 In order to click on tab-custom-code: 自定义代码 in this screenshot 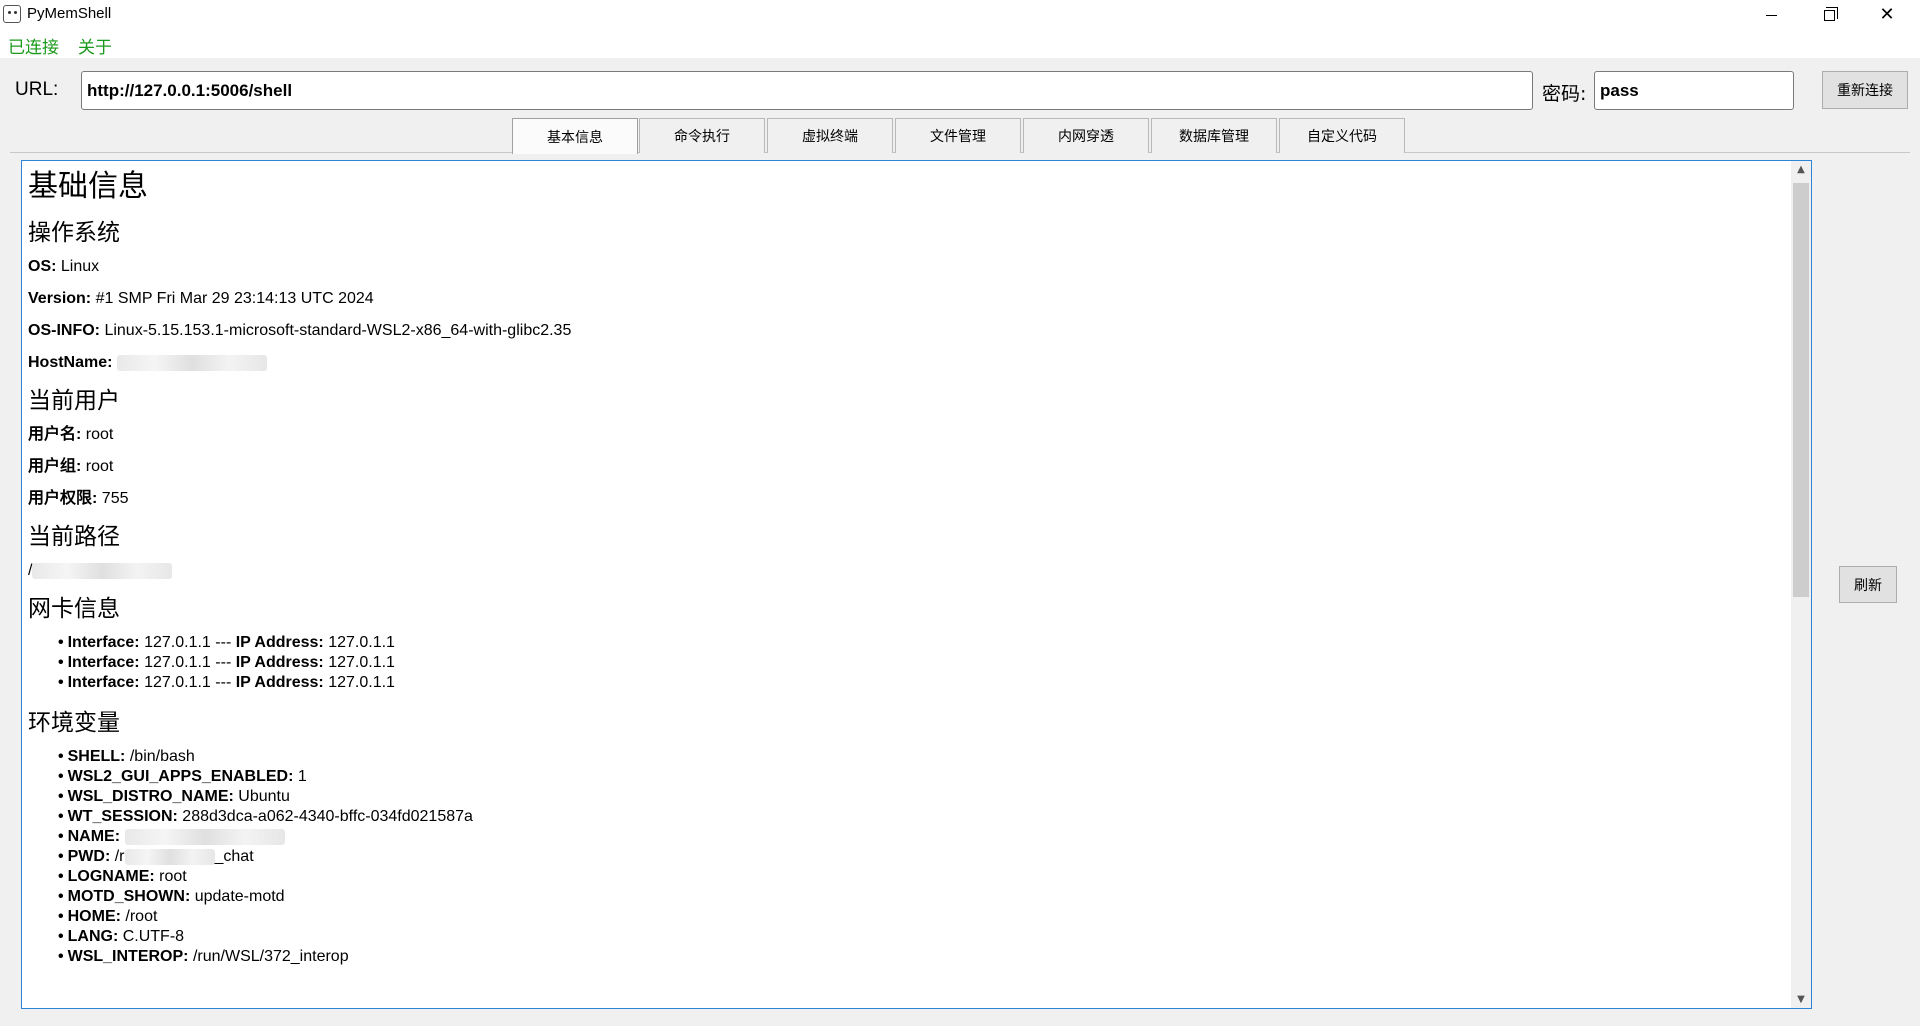, I will do `click(1342, 135)`.